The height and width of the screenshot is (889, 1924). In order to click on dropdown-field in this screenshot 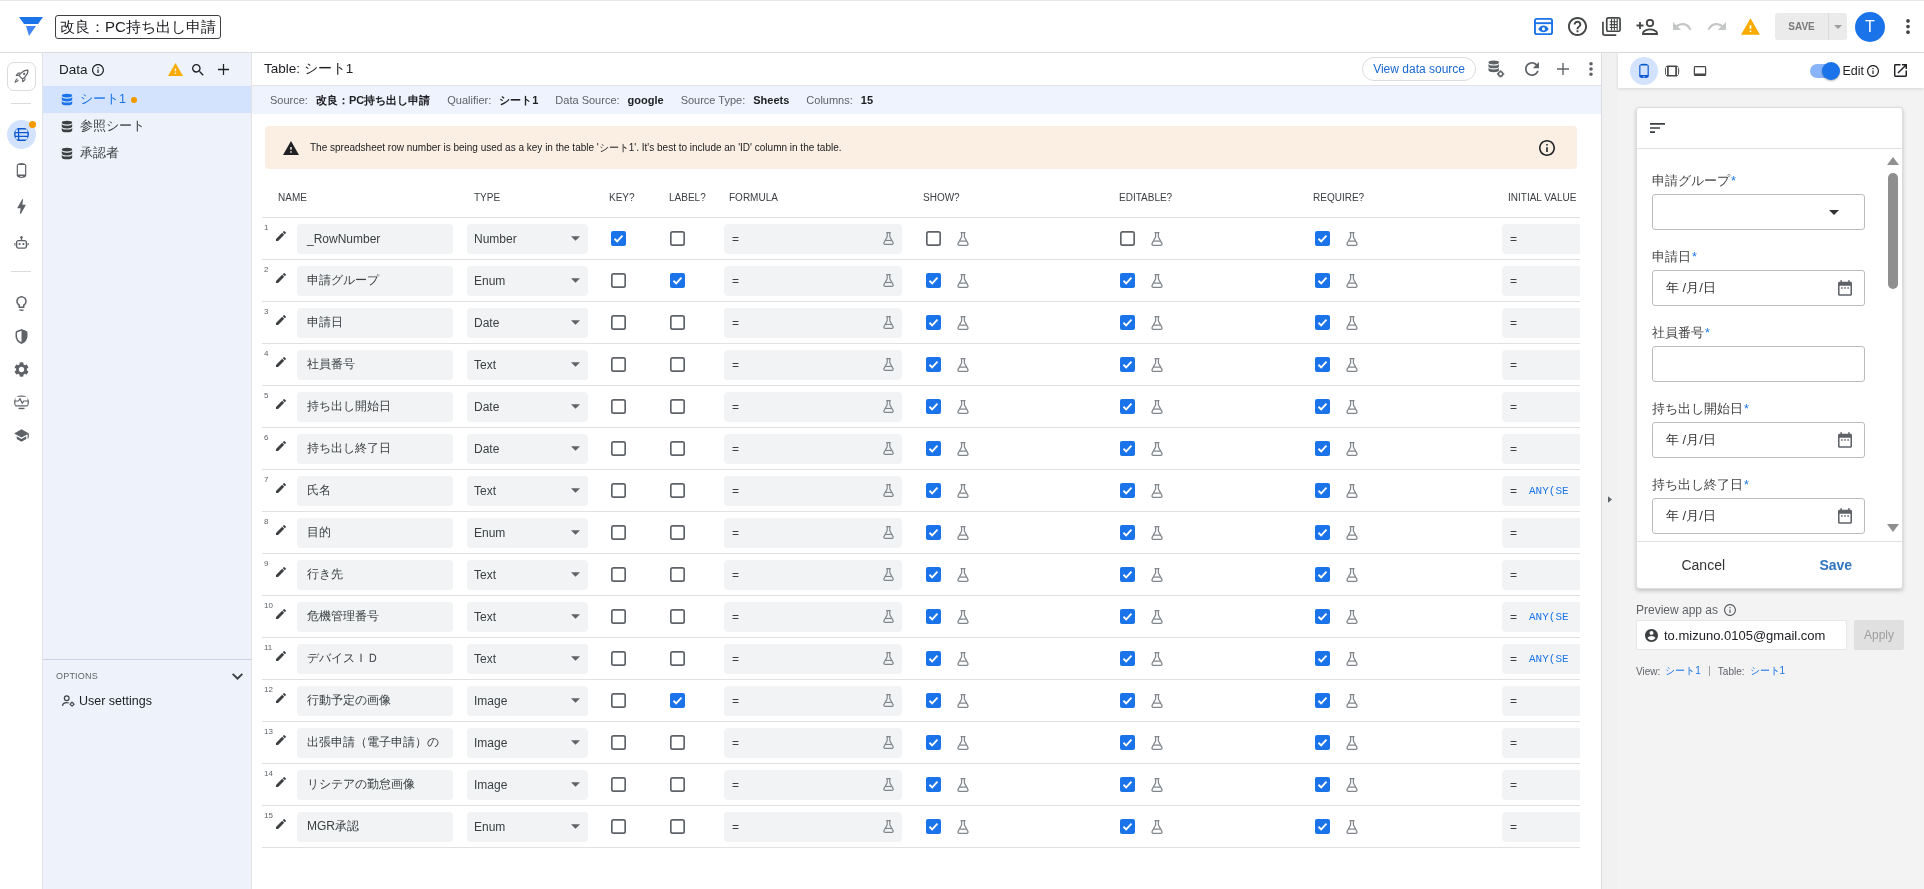, I will do `click(1758, 212)`.